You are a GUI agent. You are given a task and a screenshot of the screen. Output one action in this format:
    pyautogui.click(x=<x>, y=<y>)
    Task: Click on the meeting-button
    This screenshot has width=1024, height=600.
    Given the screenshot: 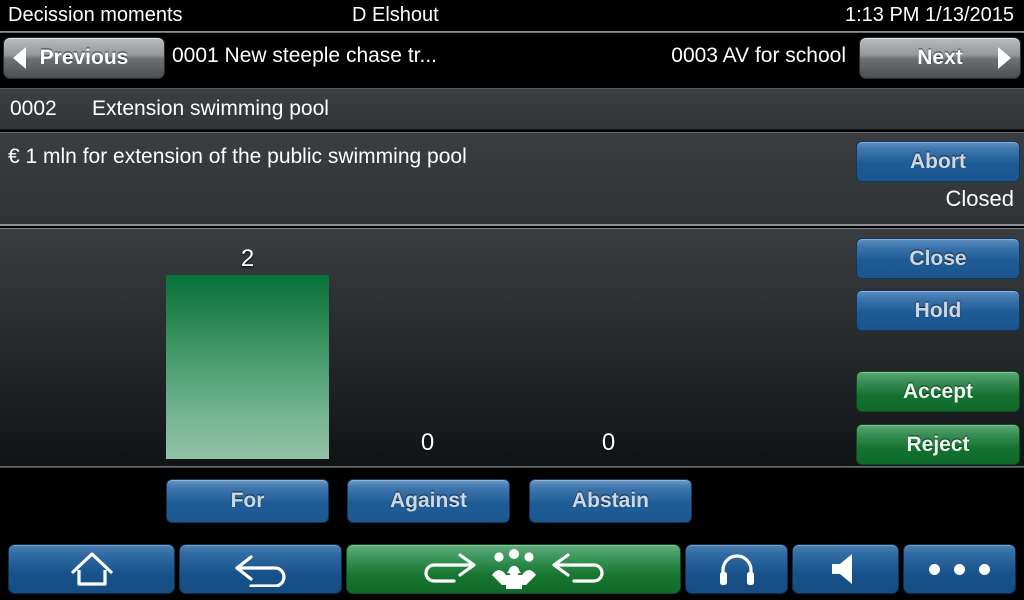 What is the action you would take?
    pyautogui.click(x=513, y=569)
    